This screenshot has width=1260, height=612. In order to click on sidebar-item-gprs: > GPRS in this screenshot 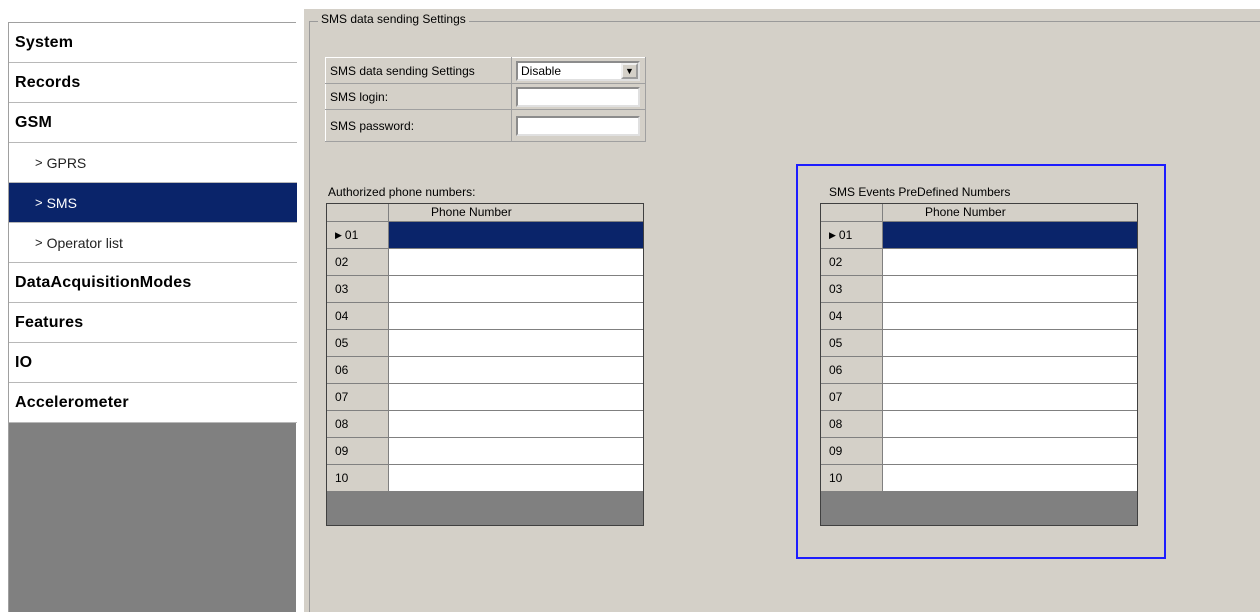, I will do `click(153, 163)`.